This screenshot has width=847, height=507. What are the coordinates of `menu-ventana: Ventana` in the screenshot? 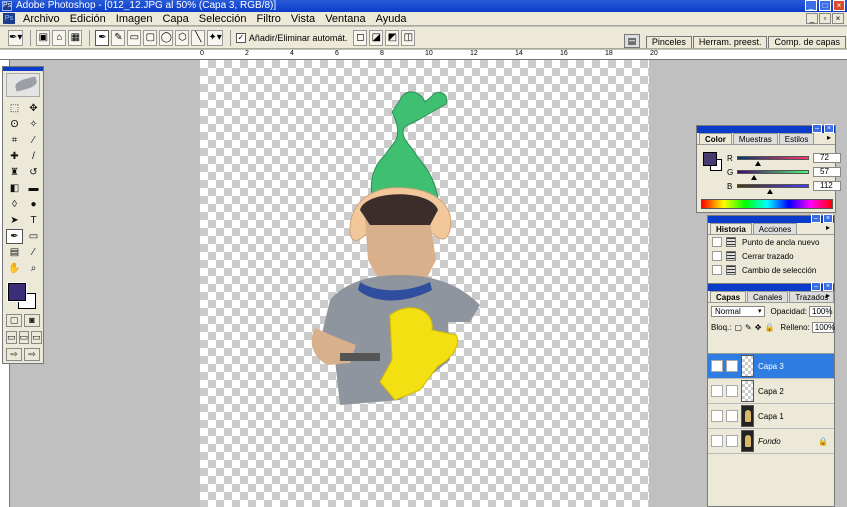 It's located at (345, 19).